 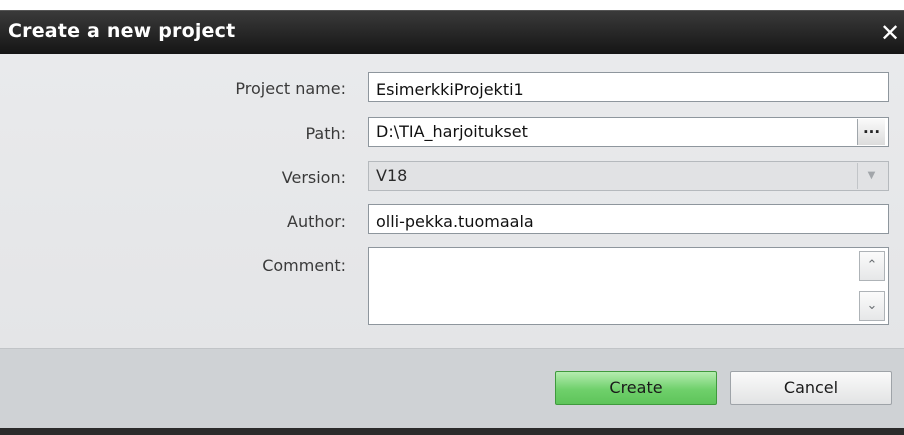 What do you see at coordinates (452, 431) in the screenshot?
I see `bottom-border` at bounding box center [452, 431].